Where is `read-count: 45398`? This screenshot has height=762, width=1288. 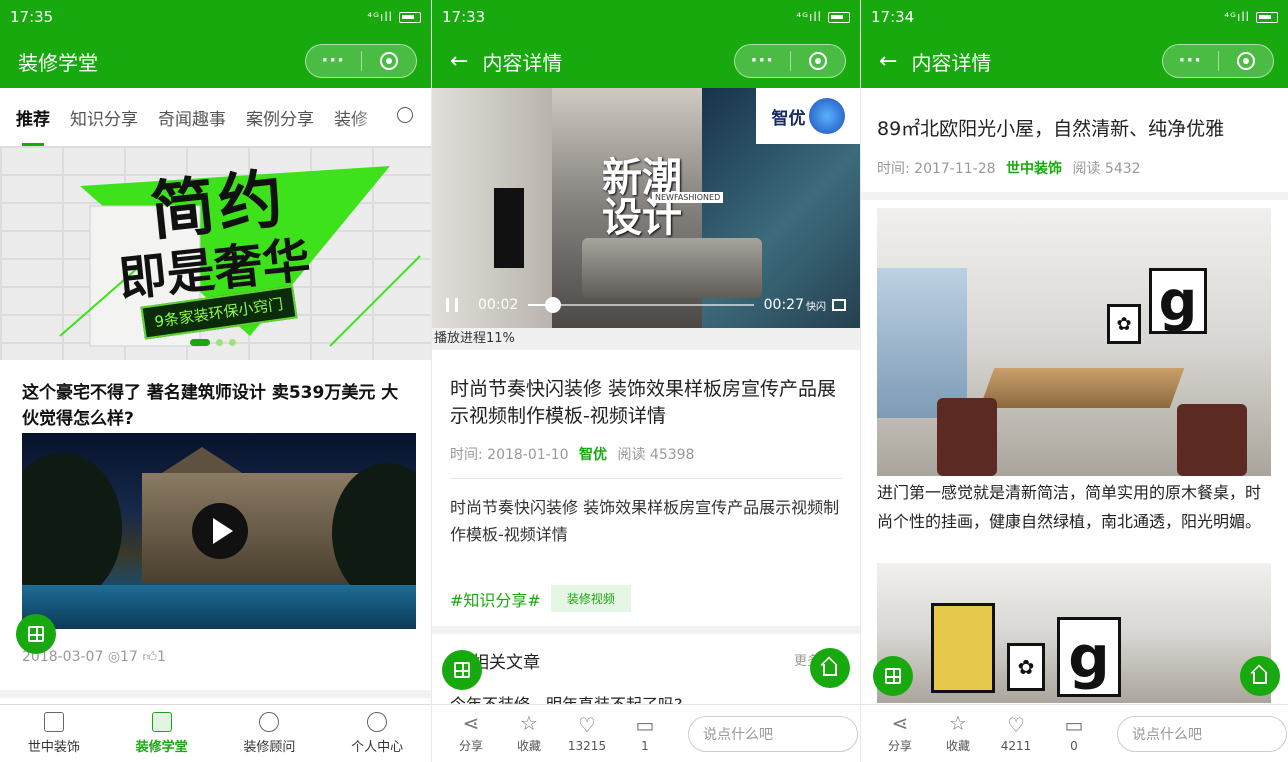 read-count: 45398 is located at coordinates (672, 455).